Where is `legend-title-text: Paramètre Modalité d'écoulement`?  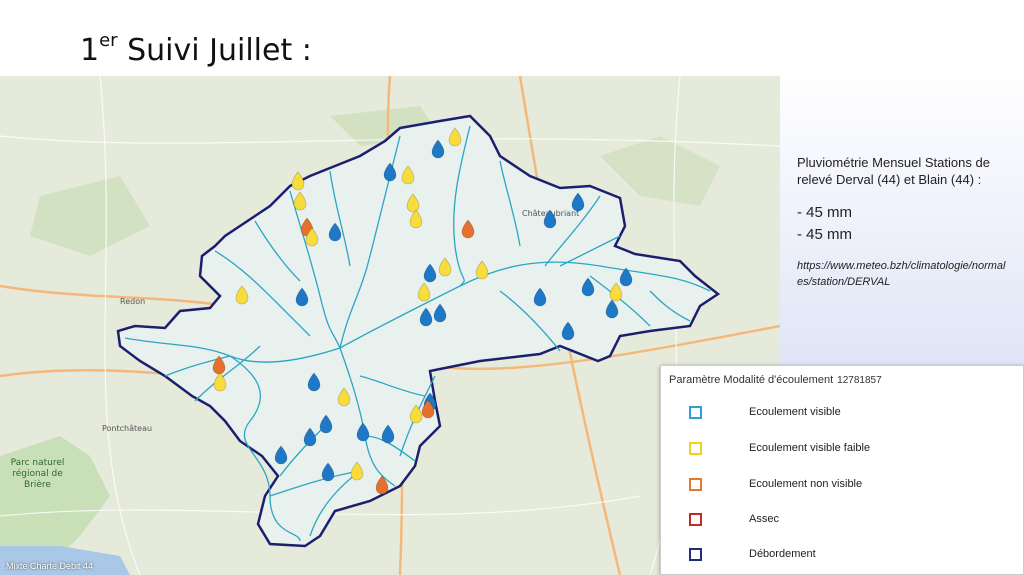 legend-title-text: Paramètre Modalité d'écoulement is located at coordinates (751, 380).